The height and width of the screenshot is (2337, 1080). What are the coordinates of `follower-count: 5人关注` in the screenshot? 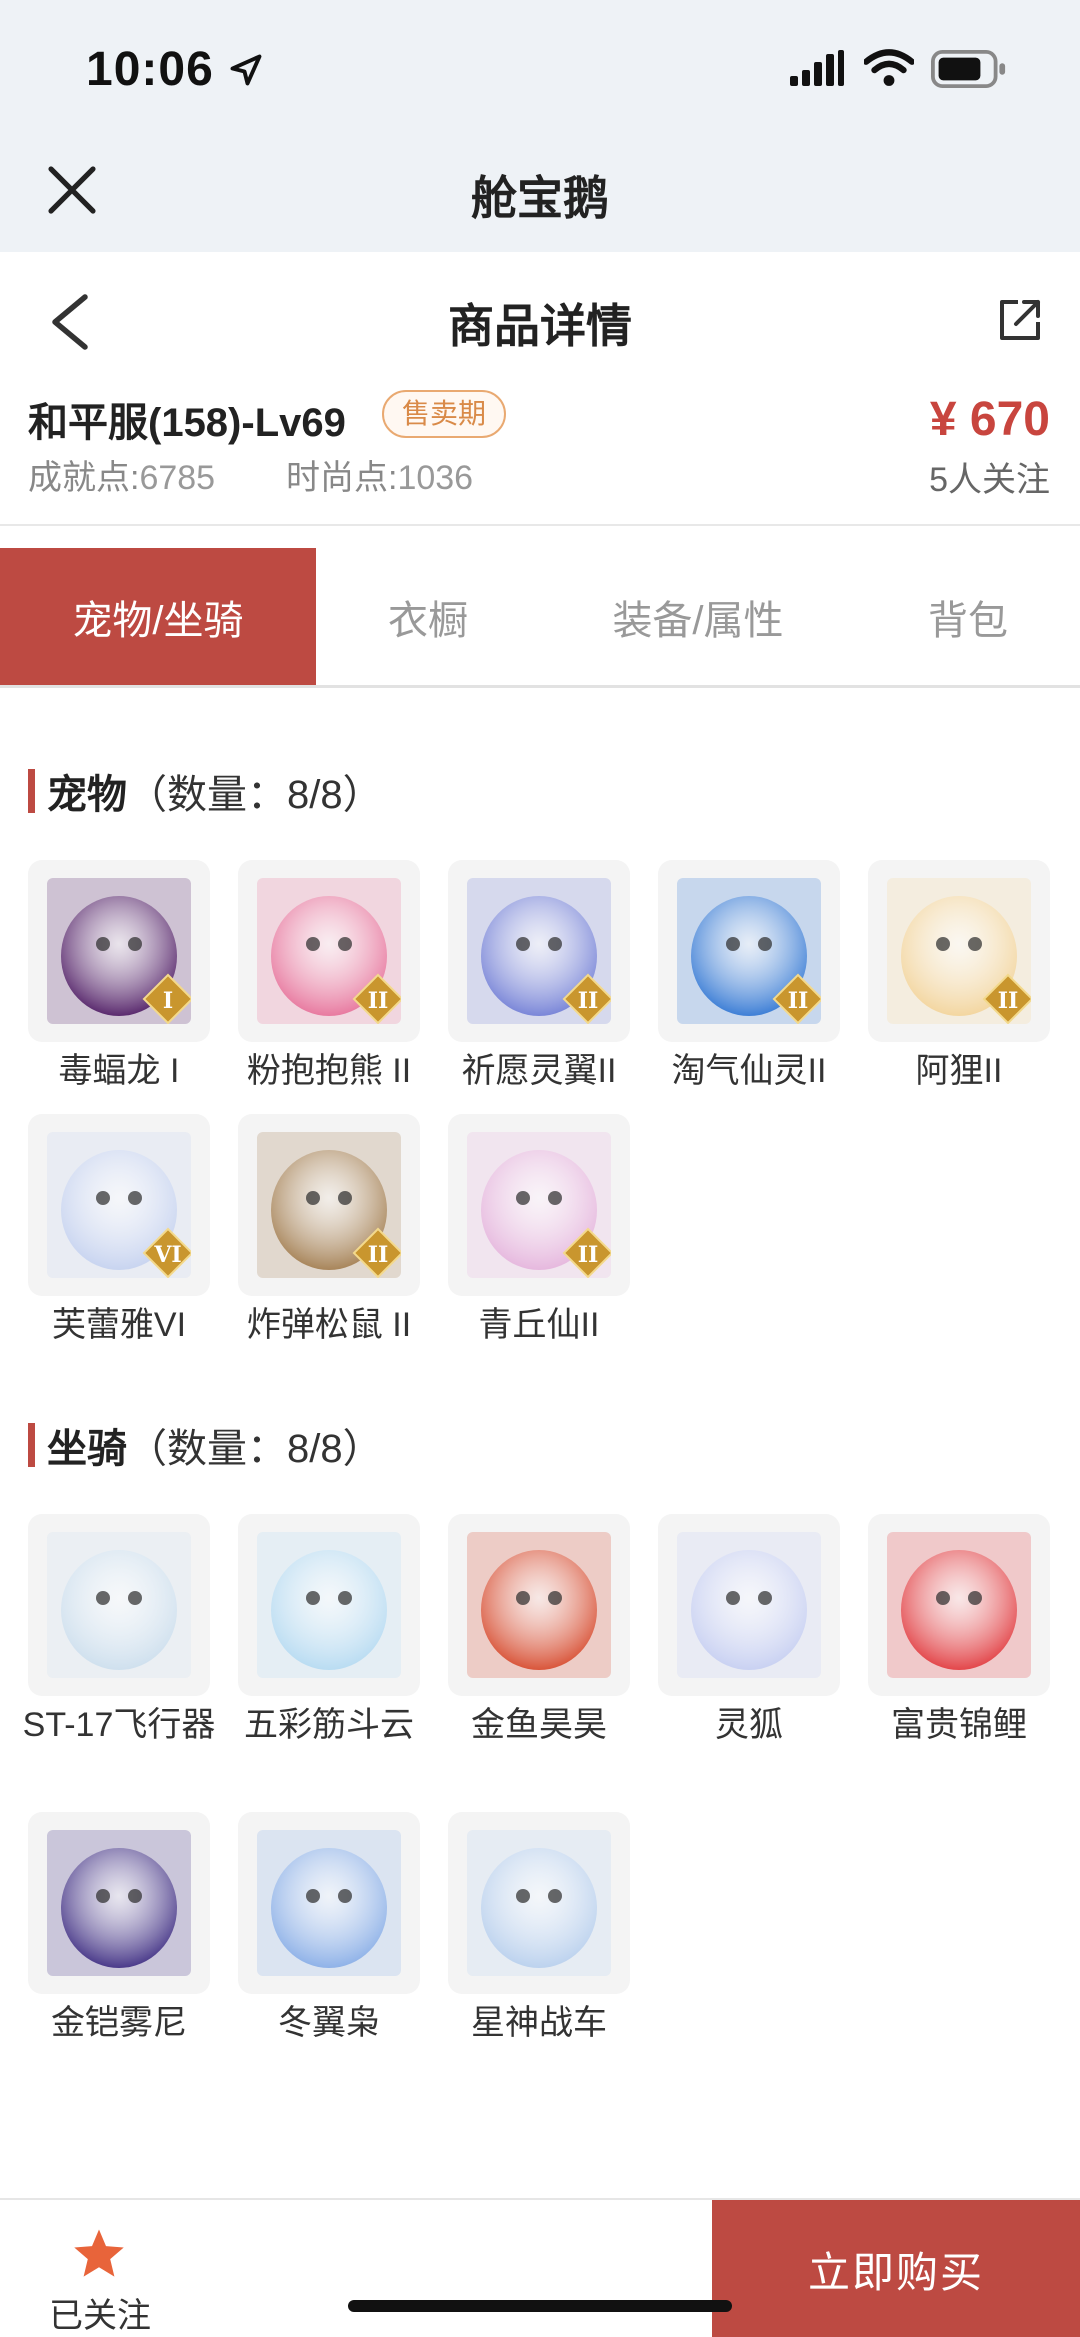 It's located at (989, 480).